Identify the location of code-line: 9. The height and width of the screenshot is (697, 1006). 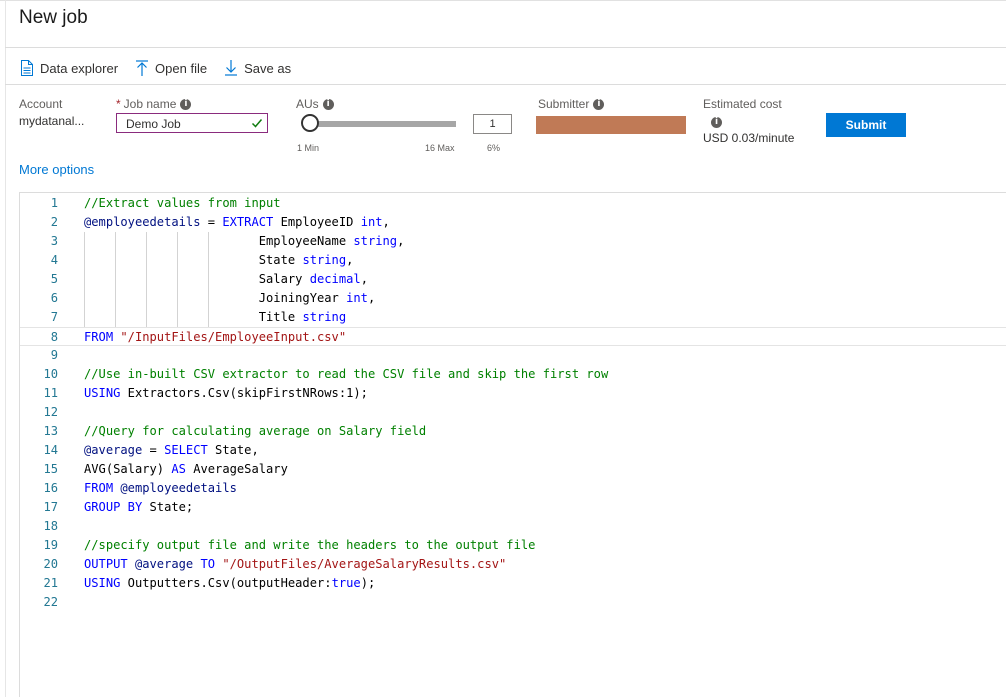
(513, 355).